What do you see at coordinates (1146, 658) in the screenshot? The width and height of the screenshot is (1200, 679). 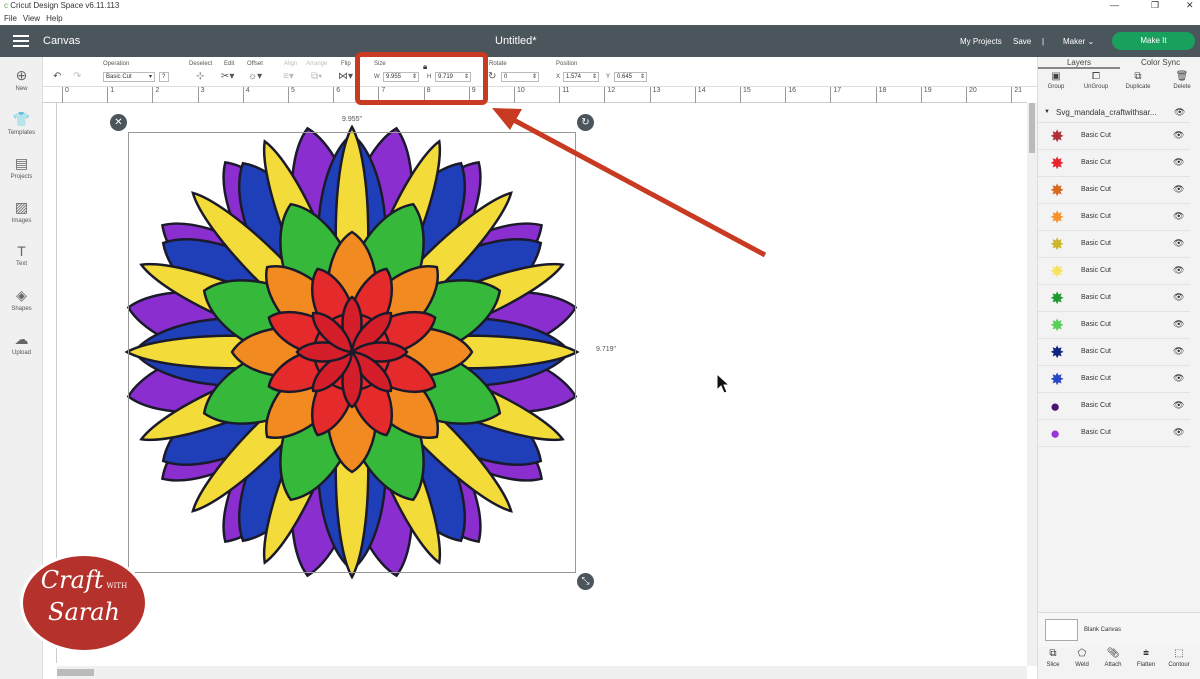 I see `flatten-button: ⩧ Flatten` at bounding box center [1146, 658].